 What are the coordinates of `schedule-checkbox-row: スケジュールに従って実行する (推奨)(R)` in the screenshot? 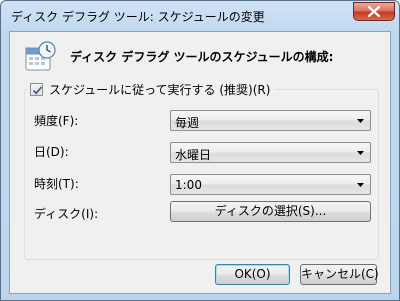 It's located at (151, 89).